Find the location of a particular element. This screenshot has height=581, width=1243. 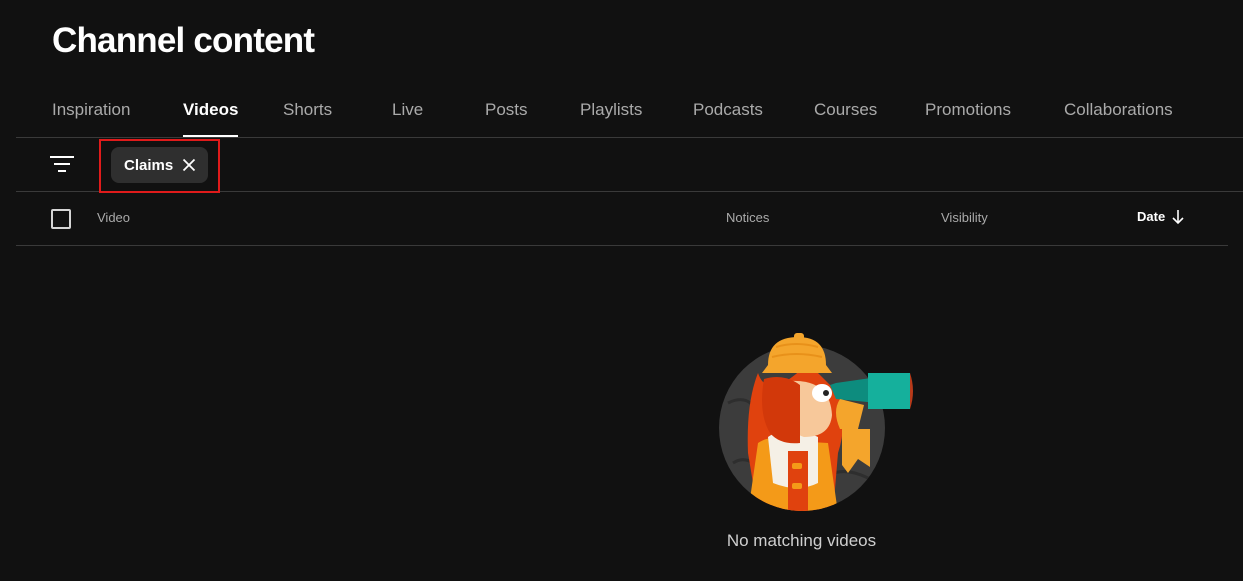

column-header-video: Video is located at coordinates (114, 217).